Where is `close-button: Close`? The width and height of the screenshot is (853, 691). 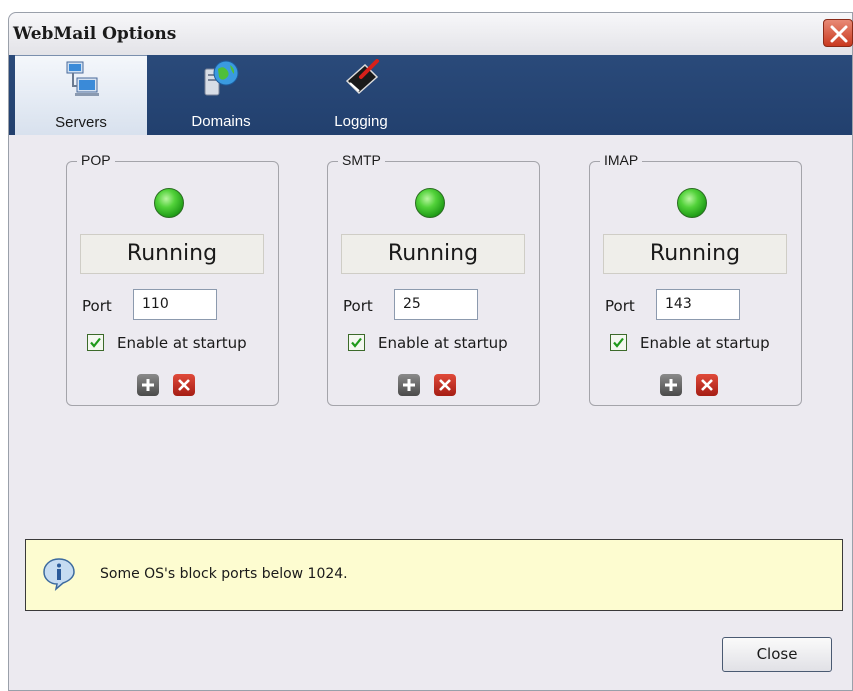
close-button: Close is located at coordinates (777, 654).